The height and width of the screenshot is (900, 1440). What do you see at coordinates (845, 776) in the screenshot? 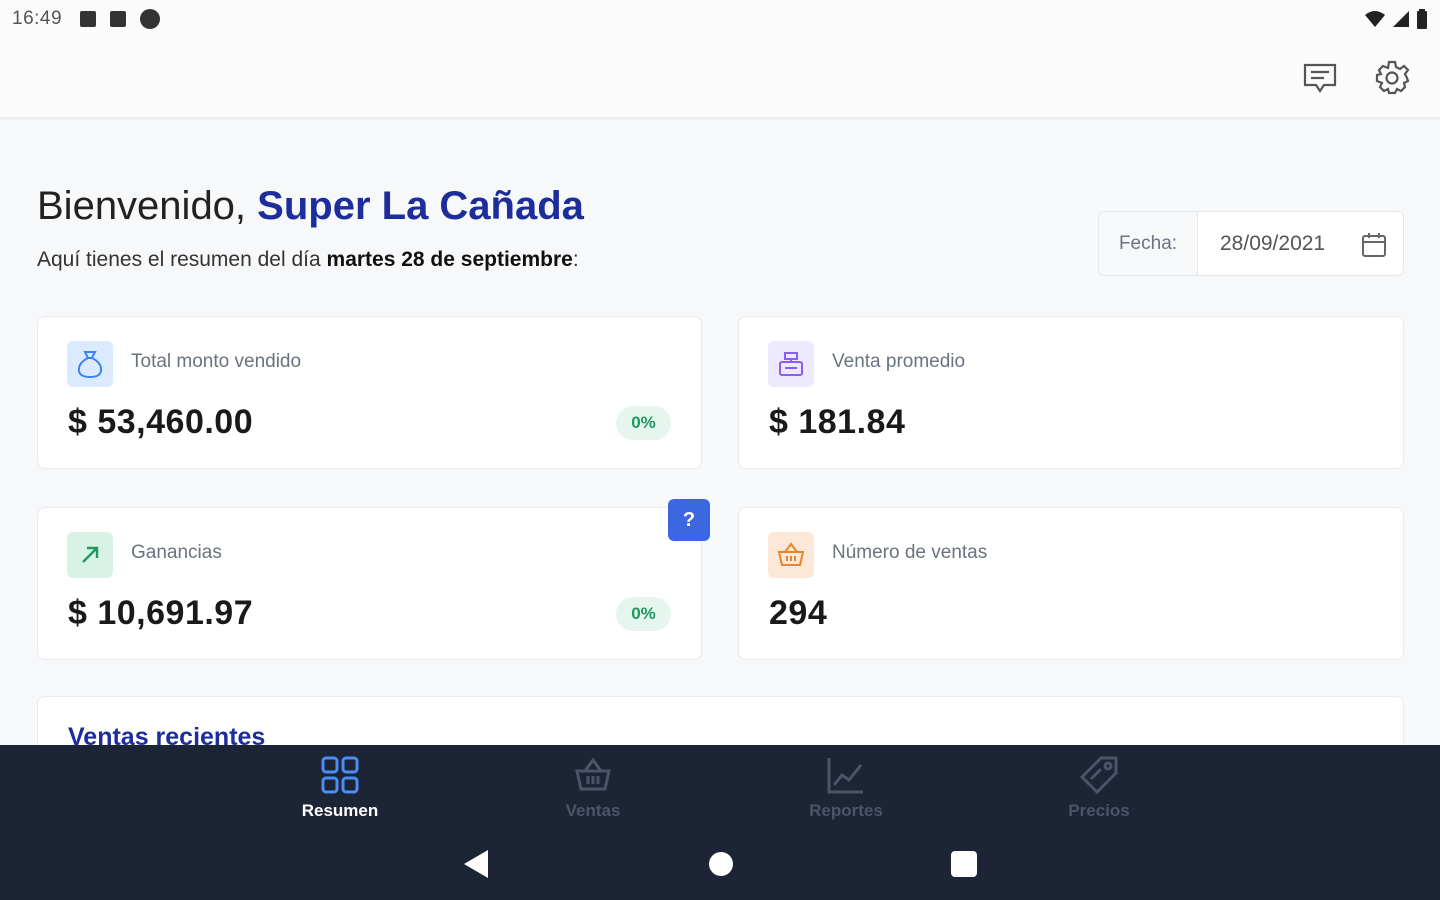
I see `chart-icon` at bounding box center [845, 776].